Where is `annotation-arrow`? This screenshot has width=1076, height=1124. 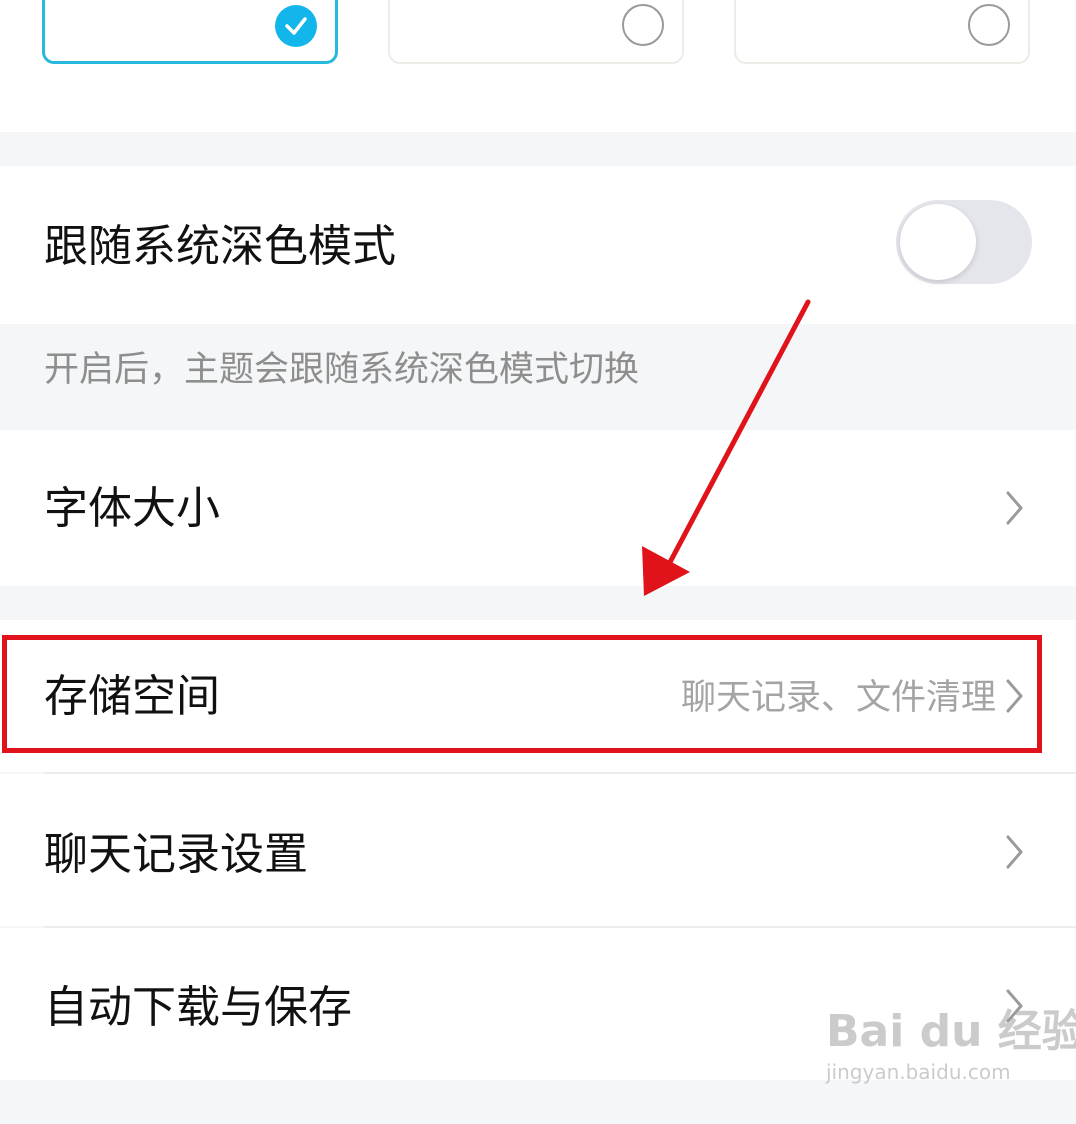
annotation-arrow is located at coordinates (726, 447).